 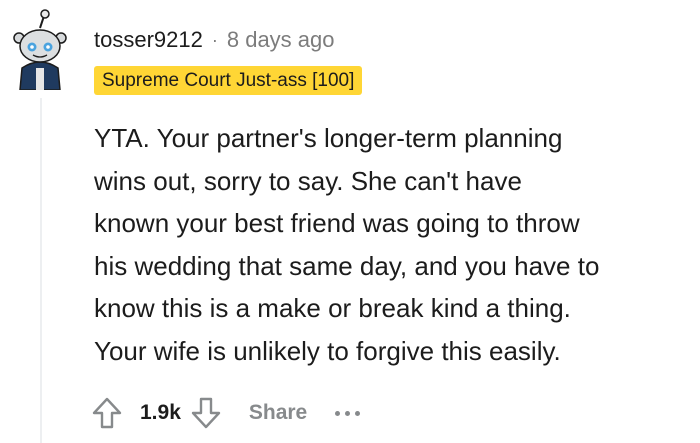 I want to click on arrow-down-outline-icon, so click(x=206, y=413).